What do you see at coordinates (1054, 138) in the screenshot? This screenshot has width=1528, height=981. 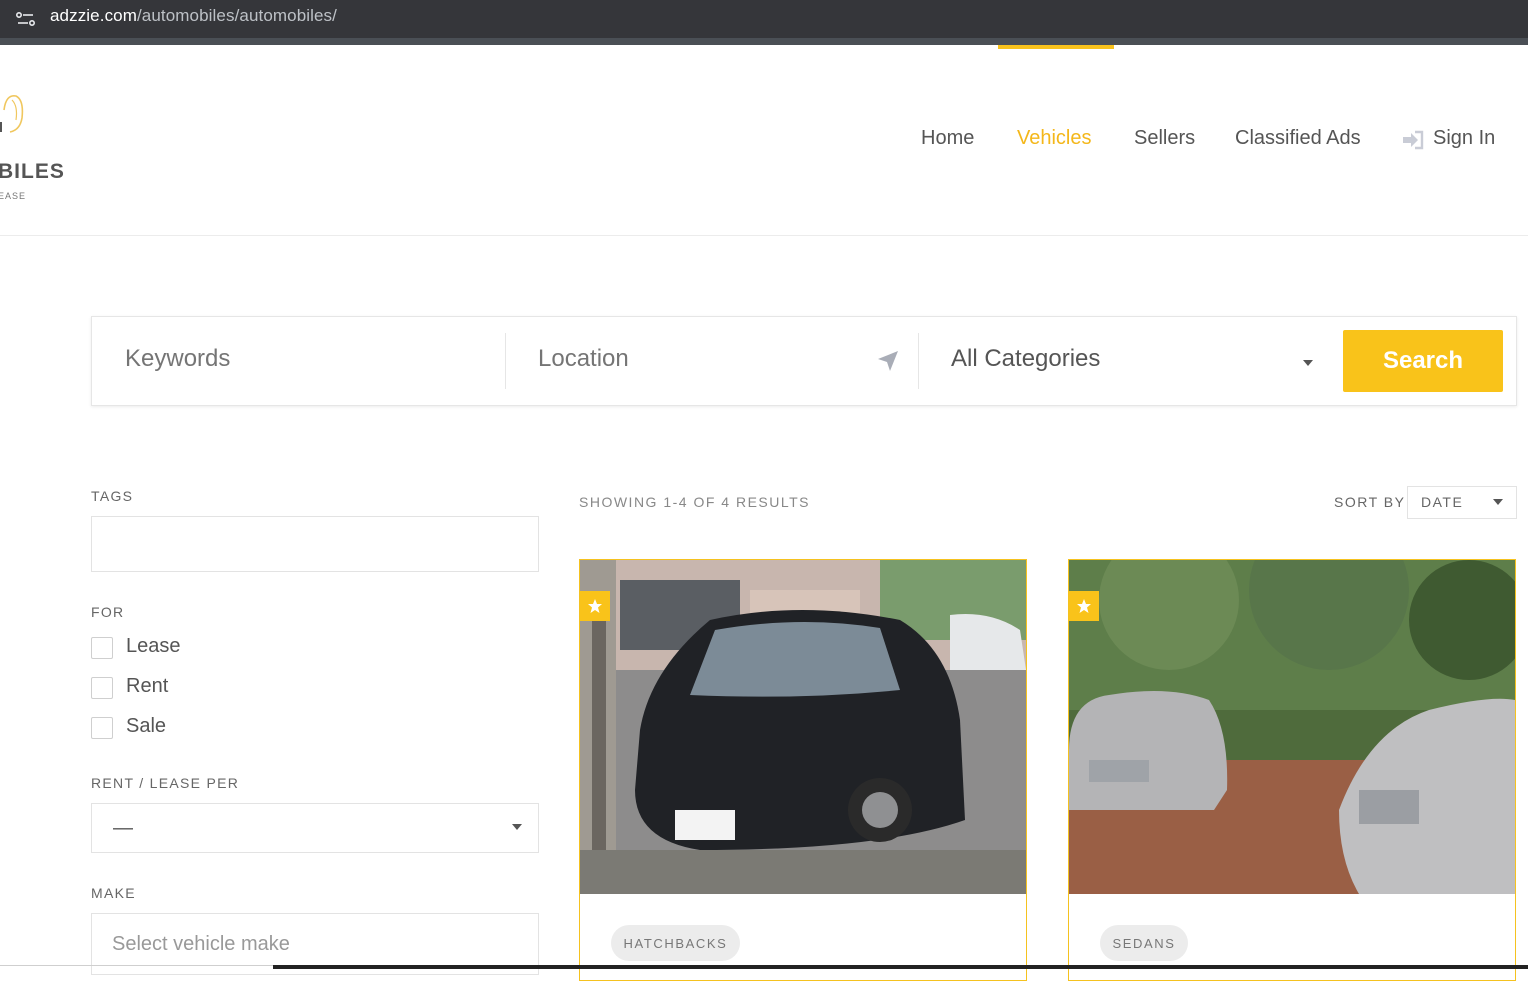 I see `nav-vehicles: Vehicles` at bounding box center [1054, 138].